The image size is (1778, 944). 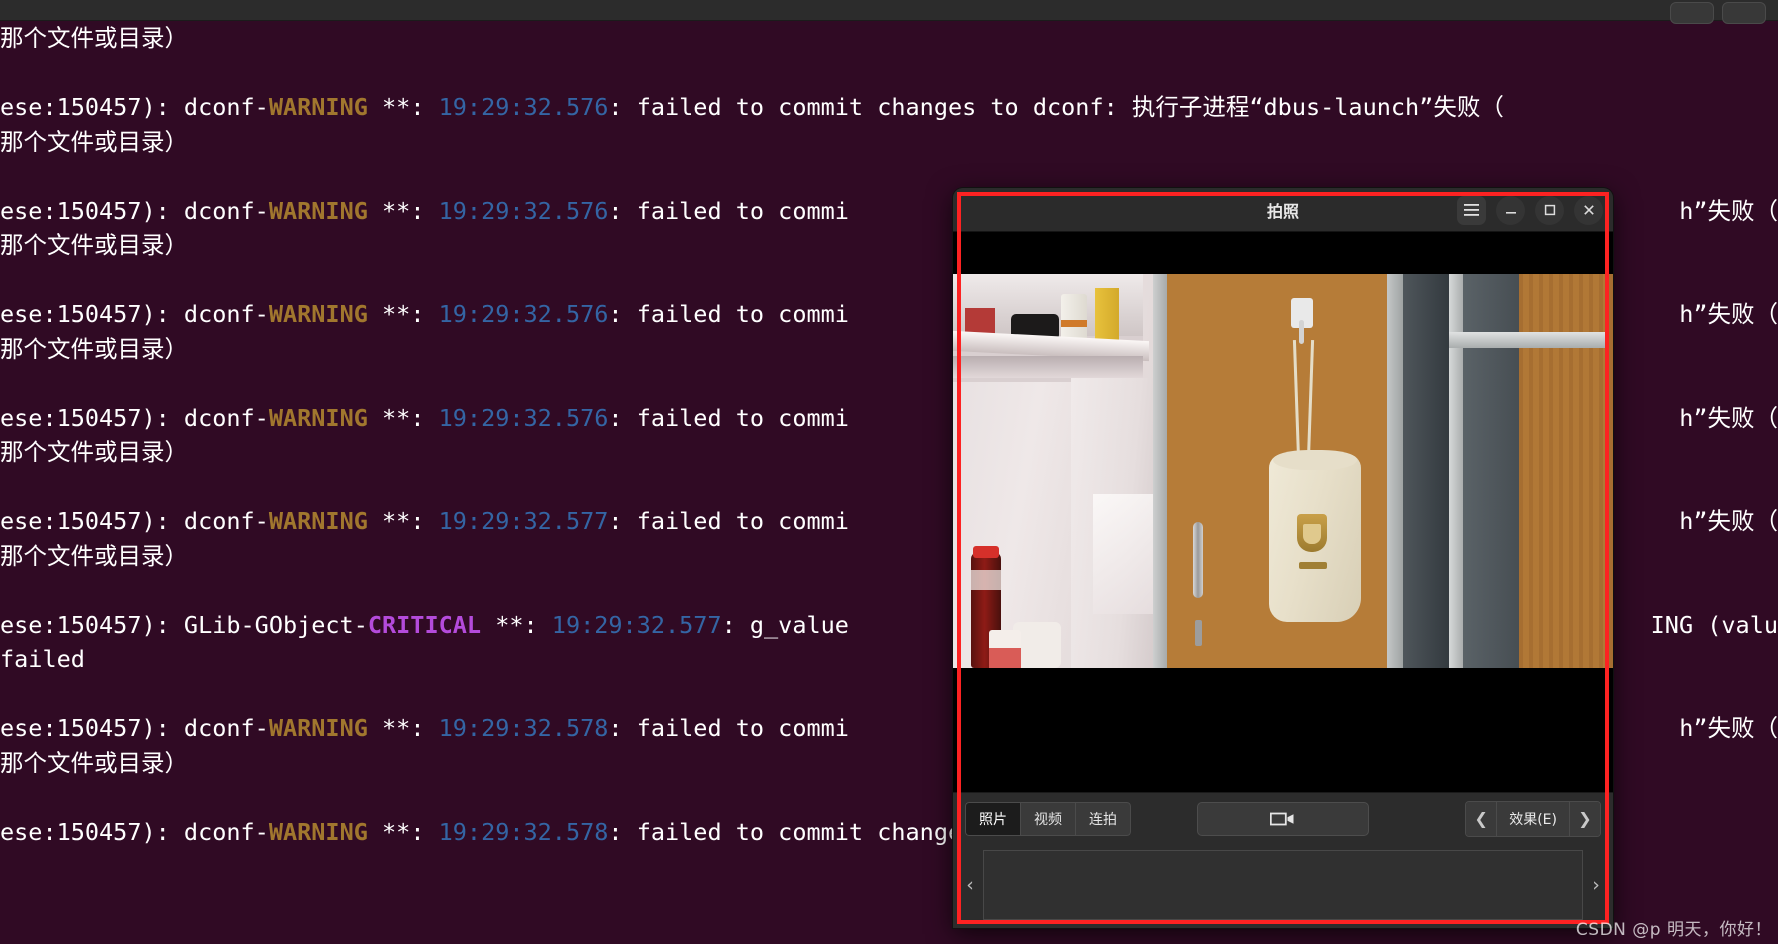 I want to click on capture-mode-group: 照片 视频 连拍, so click(x=1048, y=818).